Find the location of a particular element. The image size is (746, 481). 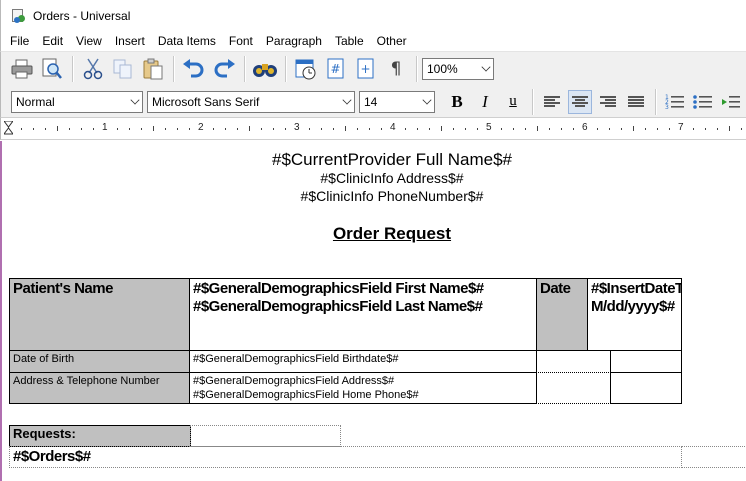

menu-font: Font is located at coordinates (241, 41).